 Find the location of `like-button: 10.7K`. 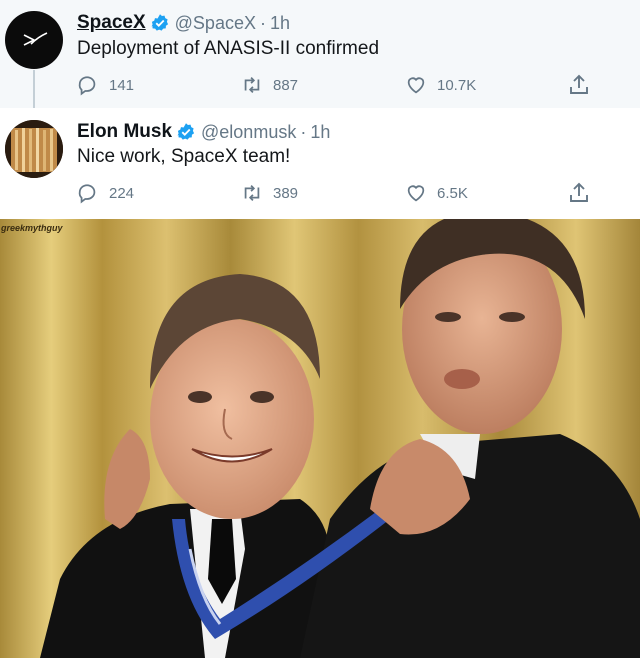

like-button: 10.7K is located at coordinates (440, 85).